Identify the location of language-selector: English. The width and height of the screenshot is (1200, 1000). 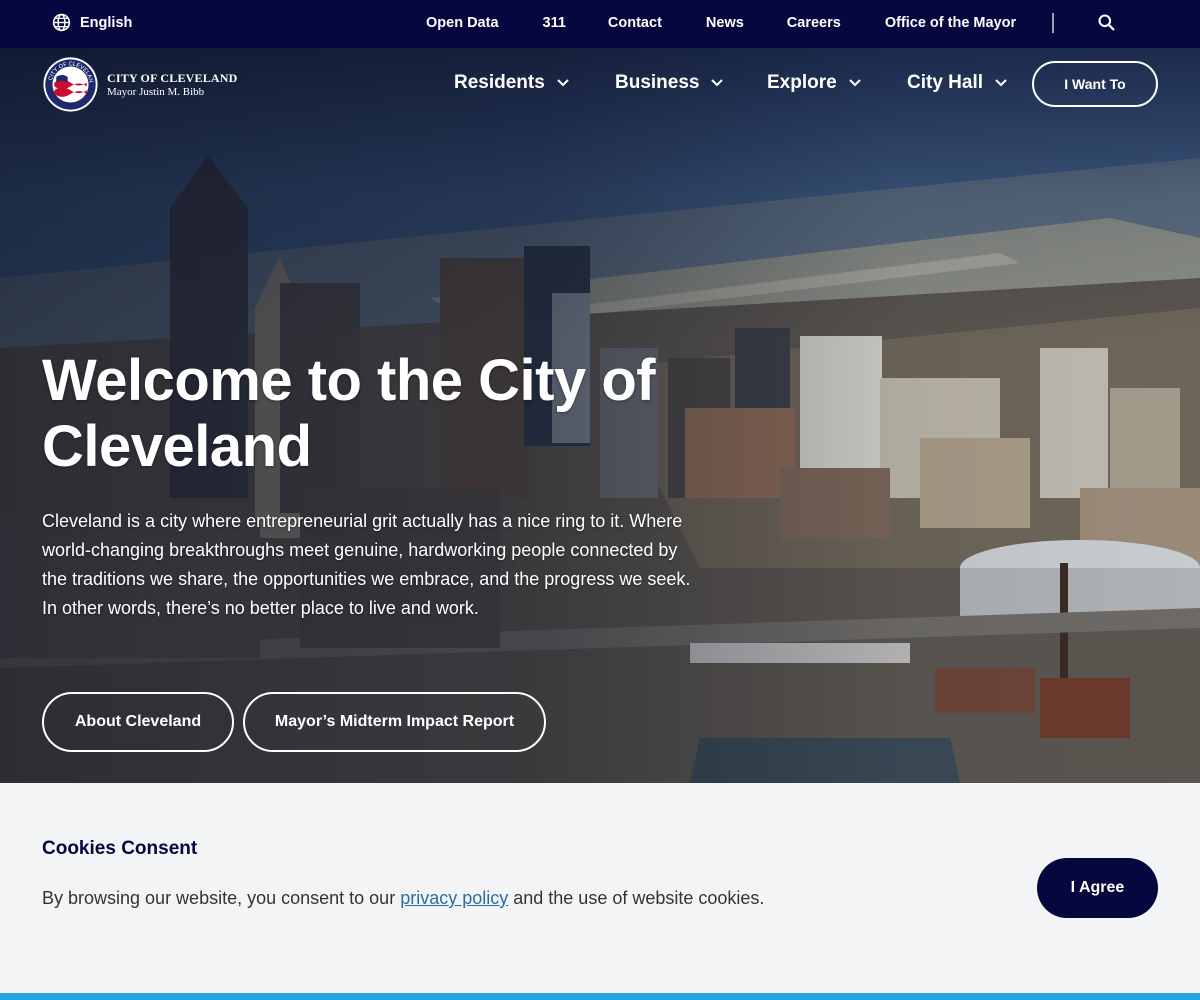
(92, 22).